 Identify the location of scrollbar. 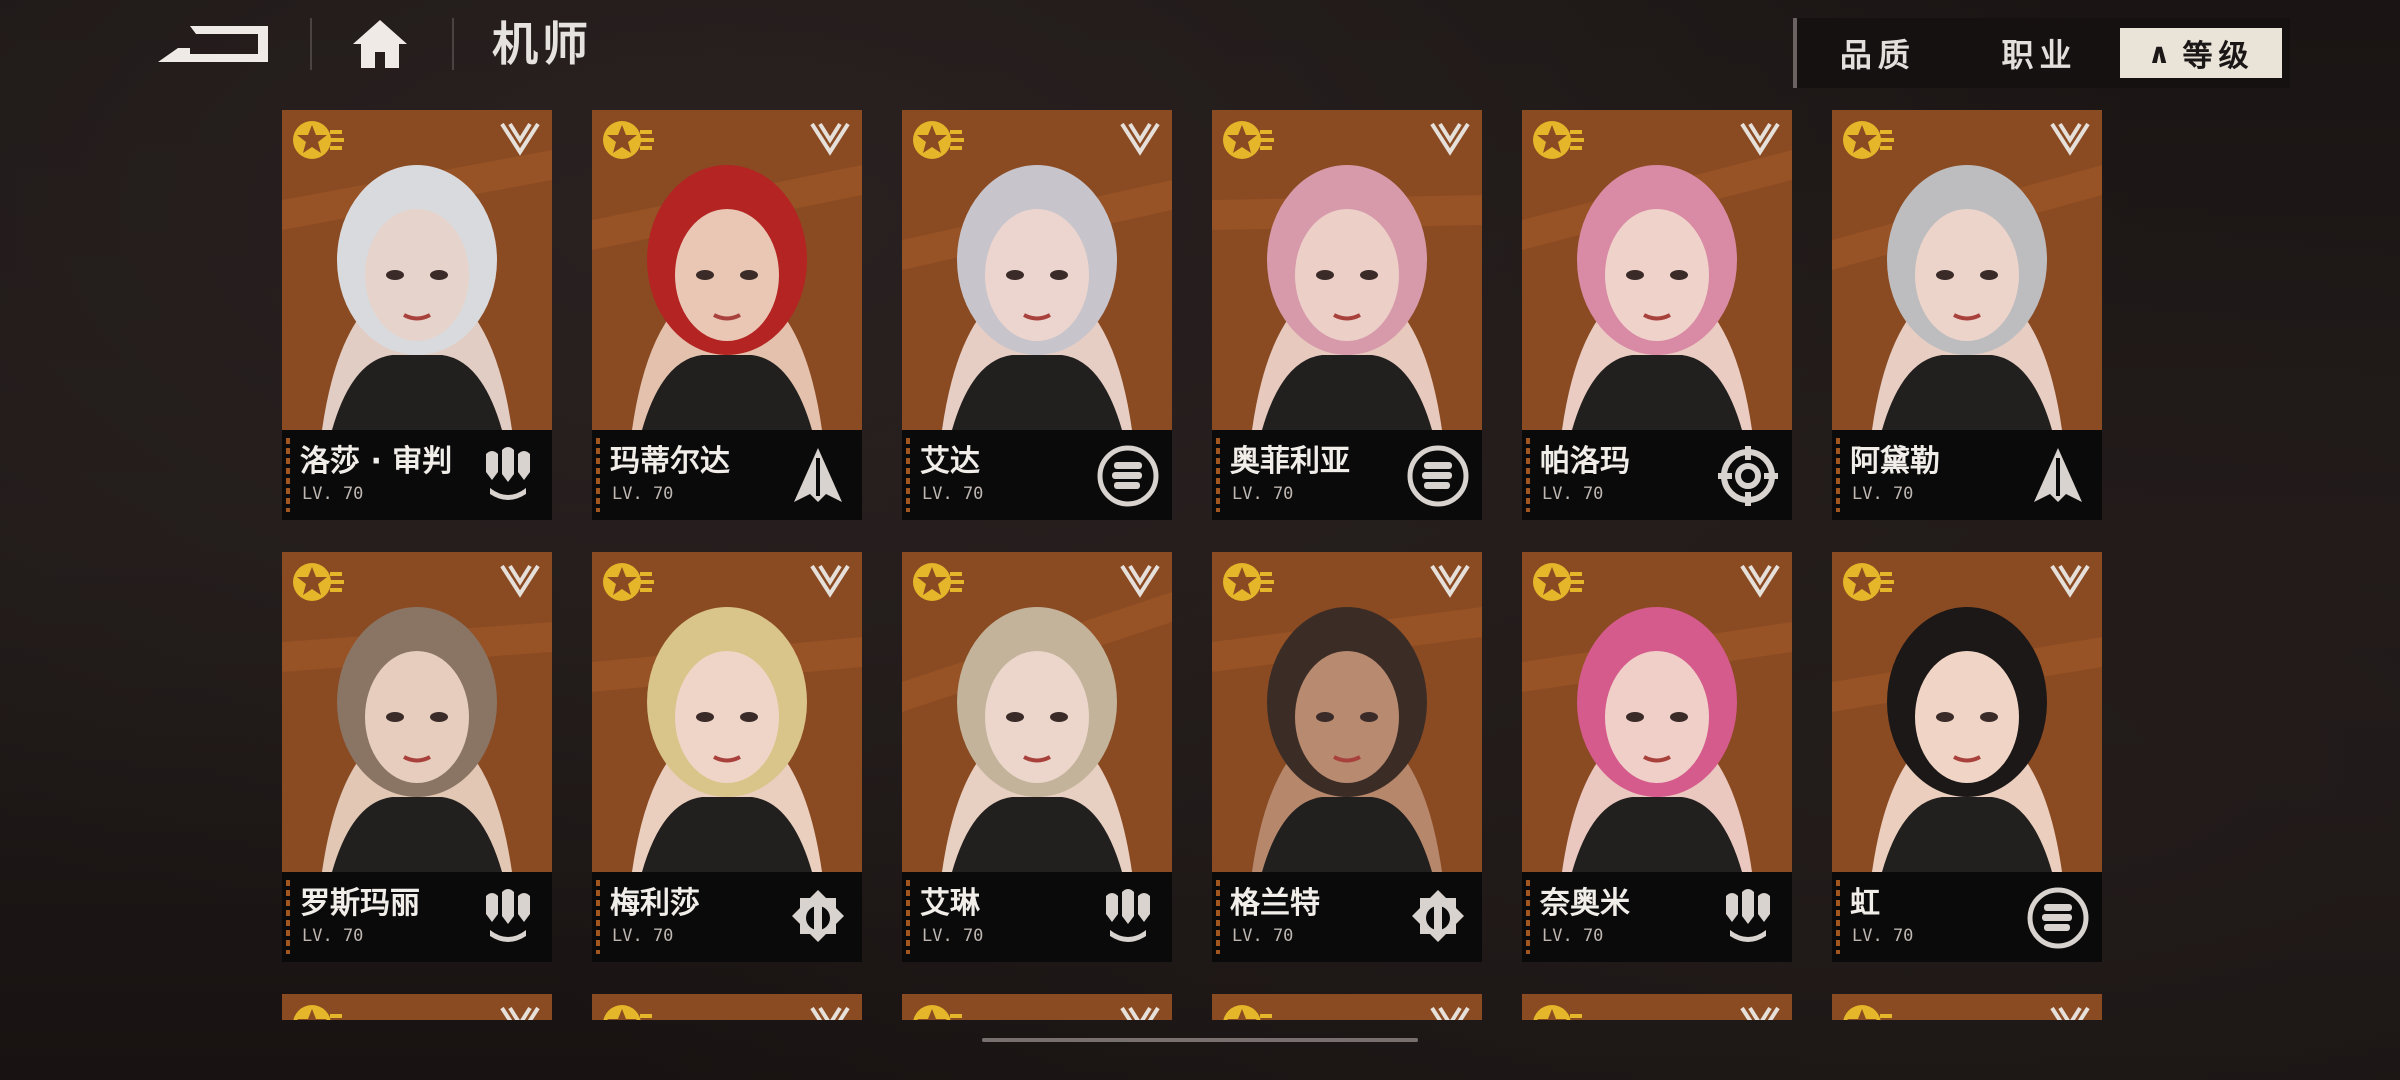
(1200, 1040).